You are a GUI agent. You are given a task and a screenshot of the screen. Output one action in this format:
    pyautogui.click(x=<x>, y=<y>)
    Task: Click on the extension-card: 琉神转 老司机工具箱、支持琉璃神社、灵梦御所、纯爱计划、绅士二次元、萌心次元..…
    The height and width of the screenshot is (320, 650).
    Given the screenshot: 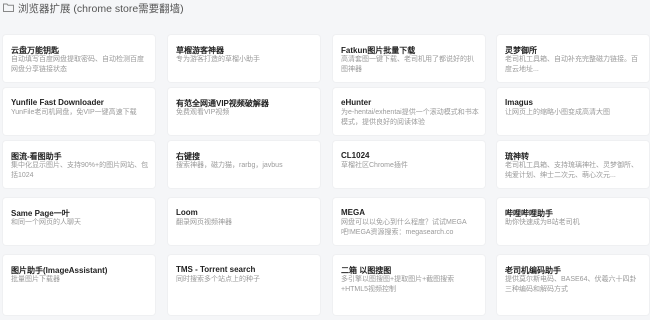 What is the action you would take?
    pyautogui.click(x=573, y=164)
    